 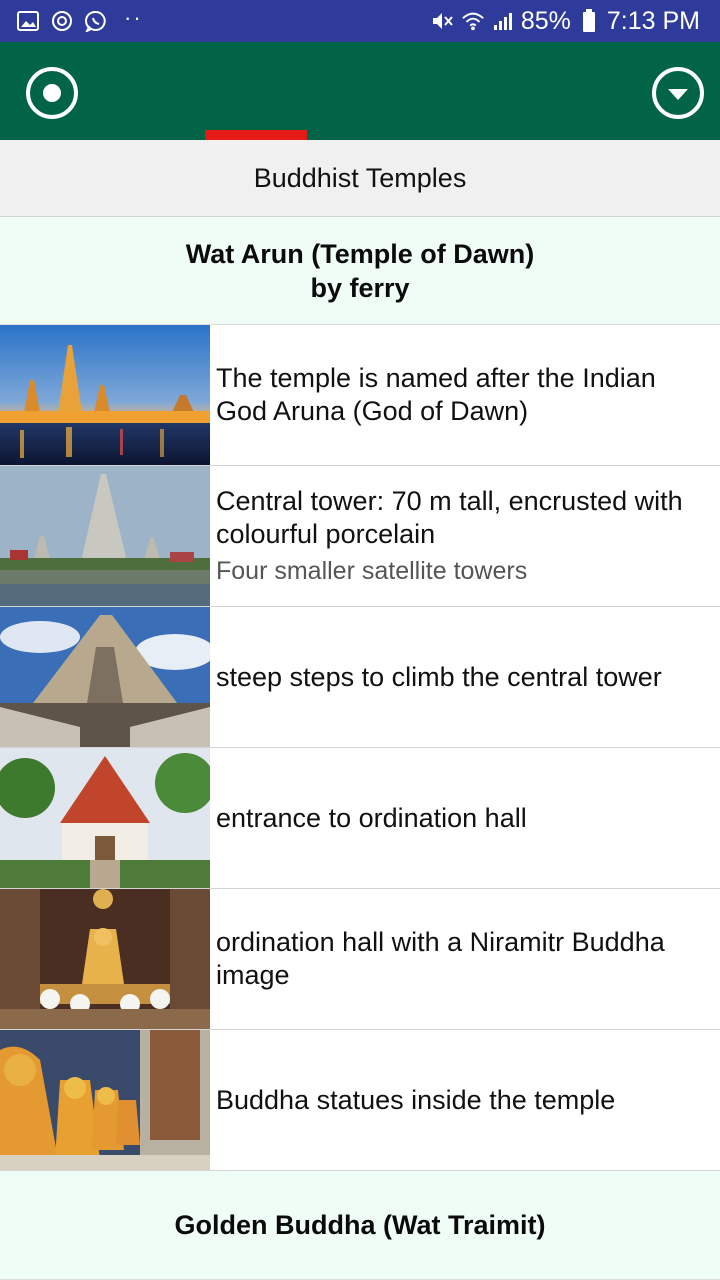 What do you see at coordinates (371, 817) in the screenshot?
I see `item-text: entrance to ordination hall` at bounding box center [371, 817].